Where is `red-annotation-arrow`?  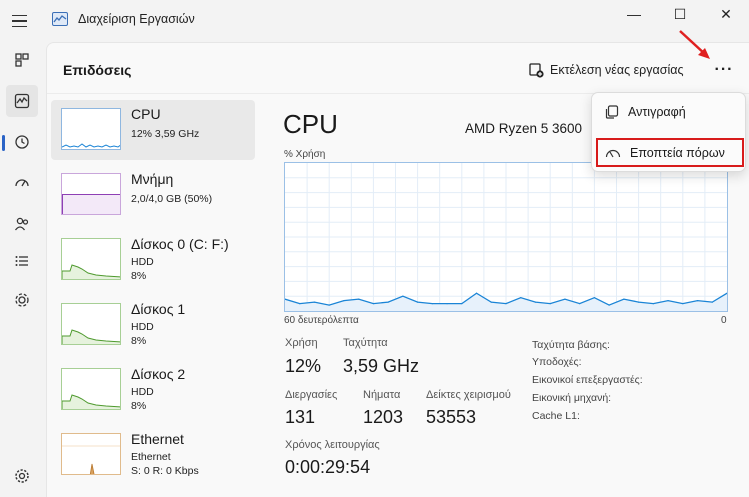 red-annotation-arrow is located at coordinates (694, 44).